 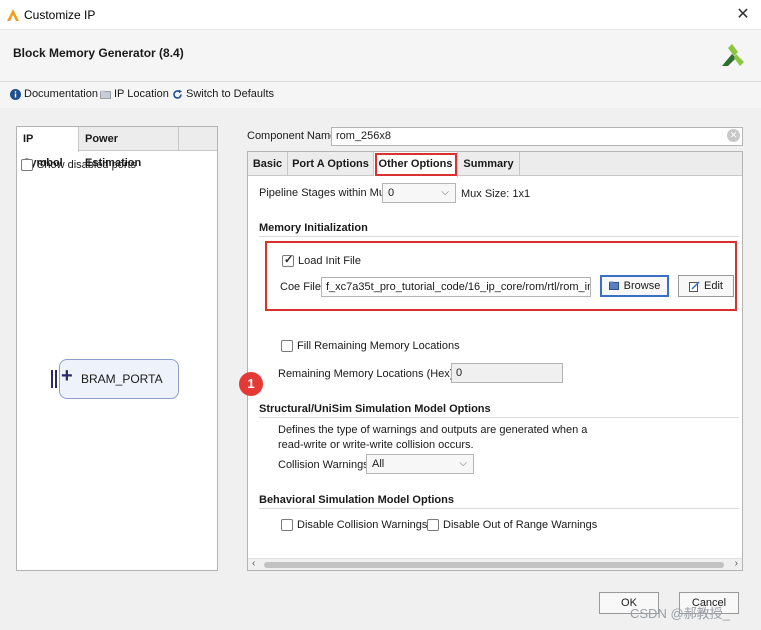 I want to click on vivado-app-icon, so click(x=13, y=15).